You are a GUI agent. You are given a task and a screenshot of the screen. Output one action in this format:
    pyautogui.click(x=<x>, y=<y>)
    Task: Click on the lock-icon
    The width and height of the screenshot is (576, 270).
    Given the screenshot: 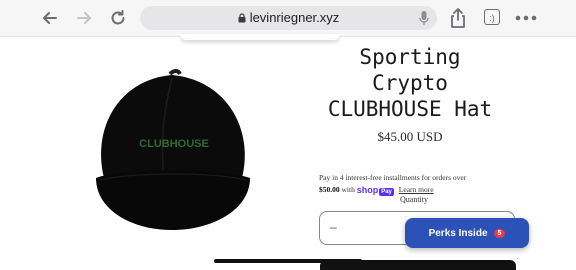 What is the action you would take?
    pyautogui.click(x=242, y=19)
    